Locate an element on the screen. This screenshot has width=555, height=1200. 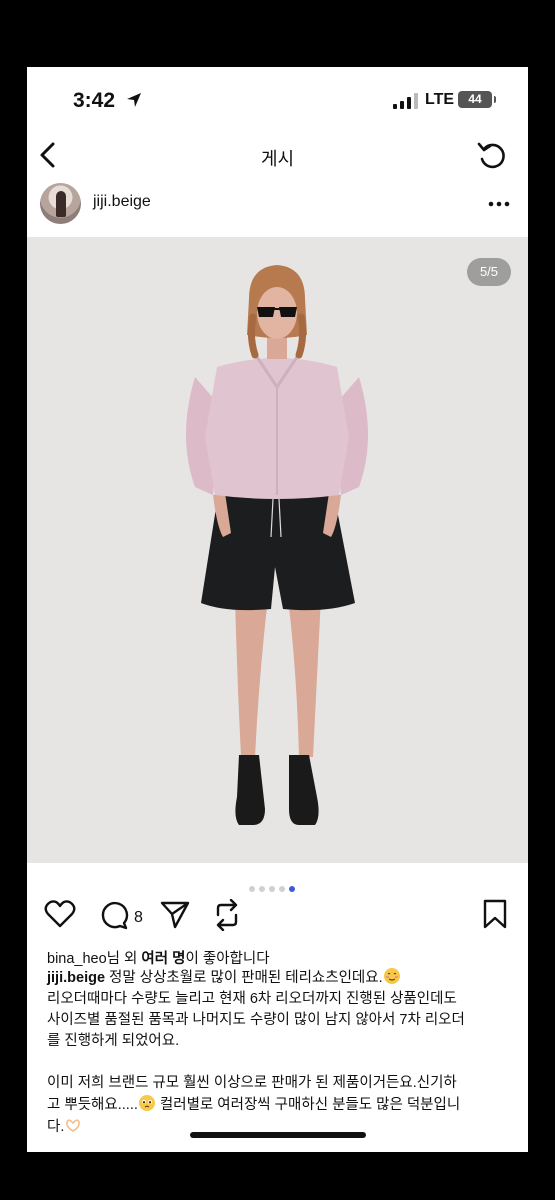
heart-icon is located at coordinates (60, 914).